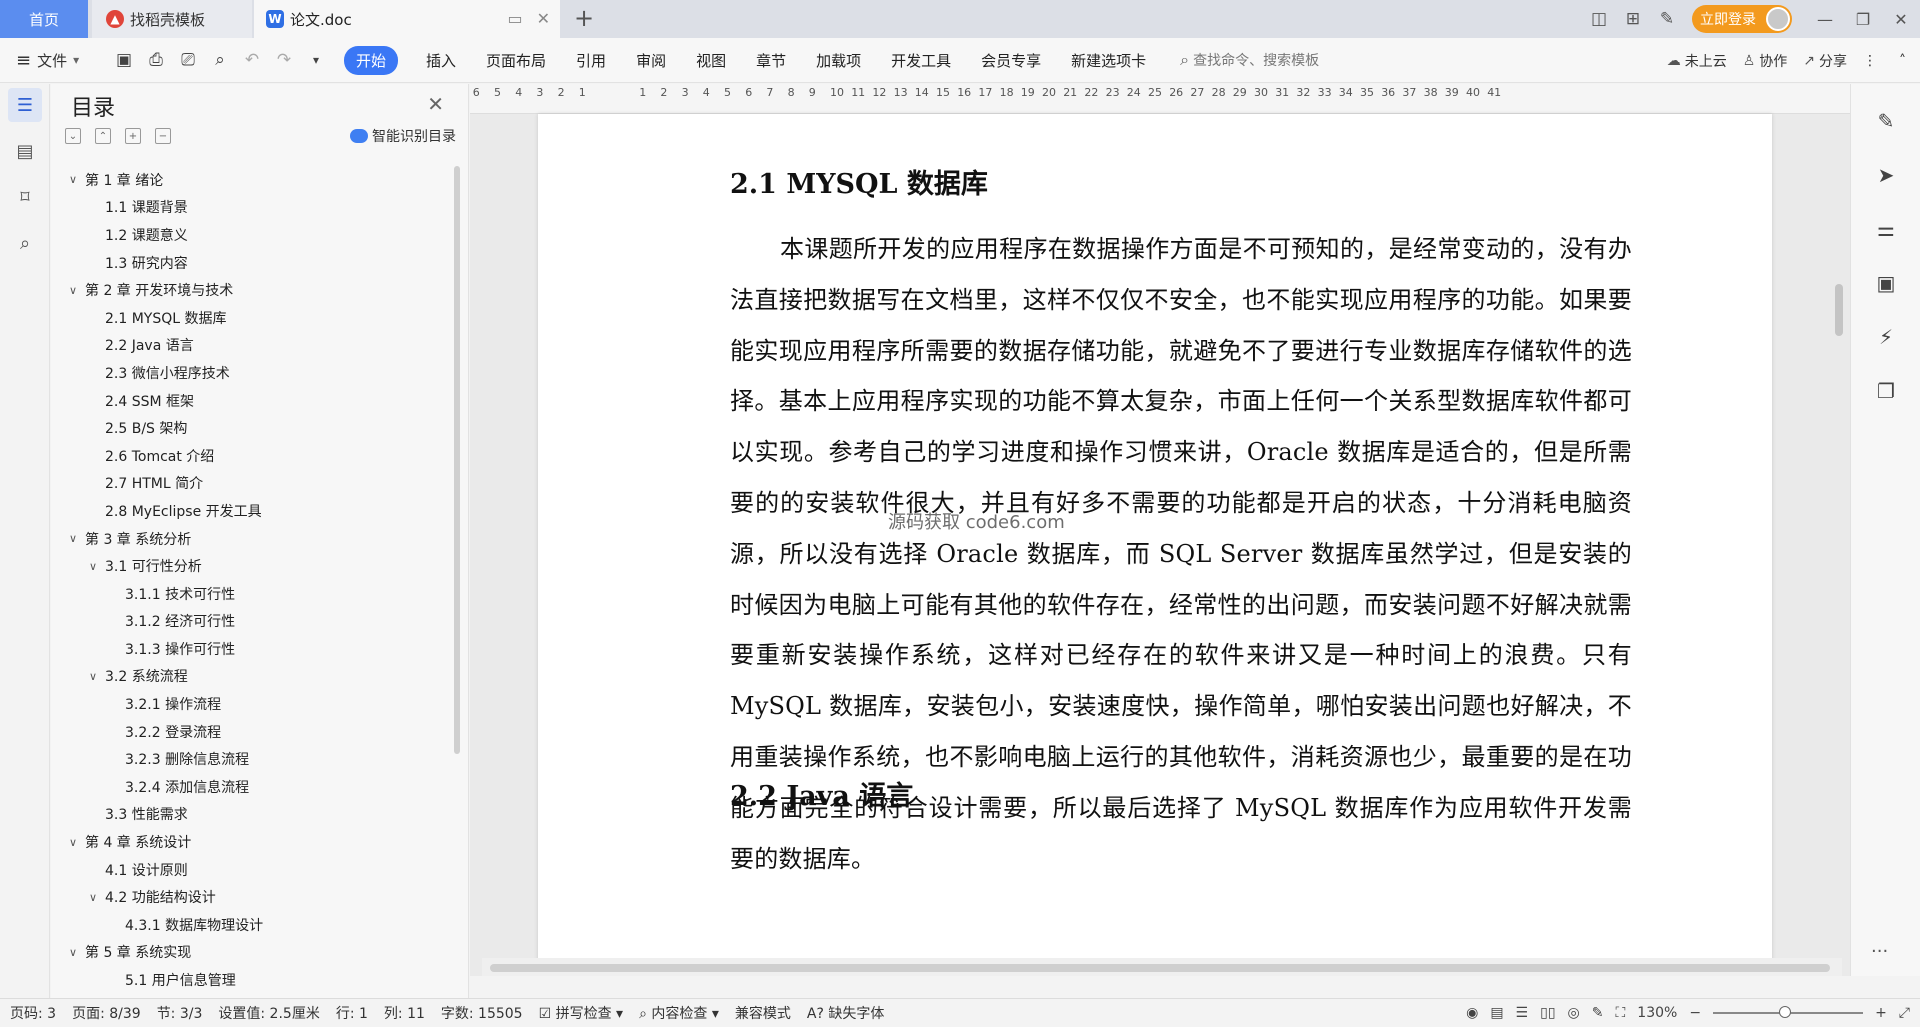 The width and height of the screenshot is (1920, 1027). I want to click on toc-item: 3.1.3 操作可行性, so click(255, 649).